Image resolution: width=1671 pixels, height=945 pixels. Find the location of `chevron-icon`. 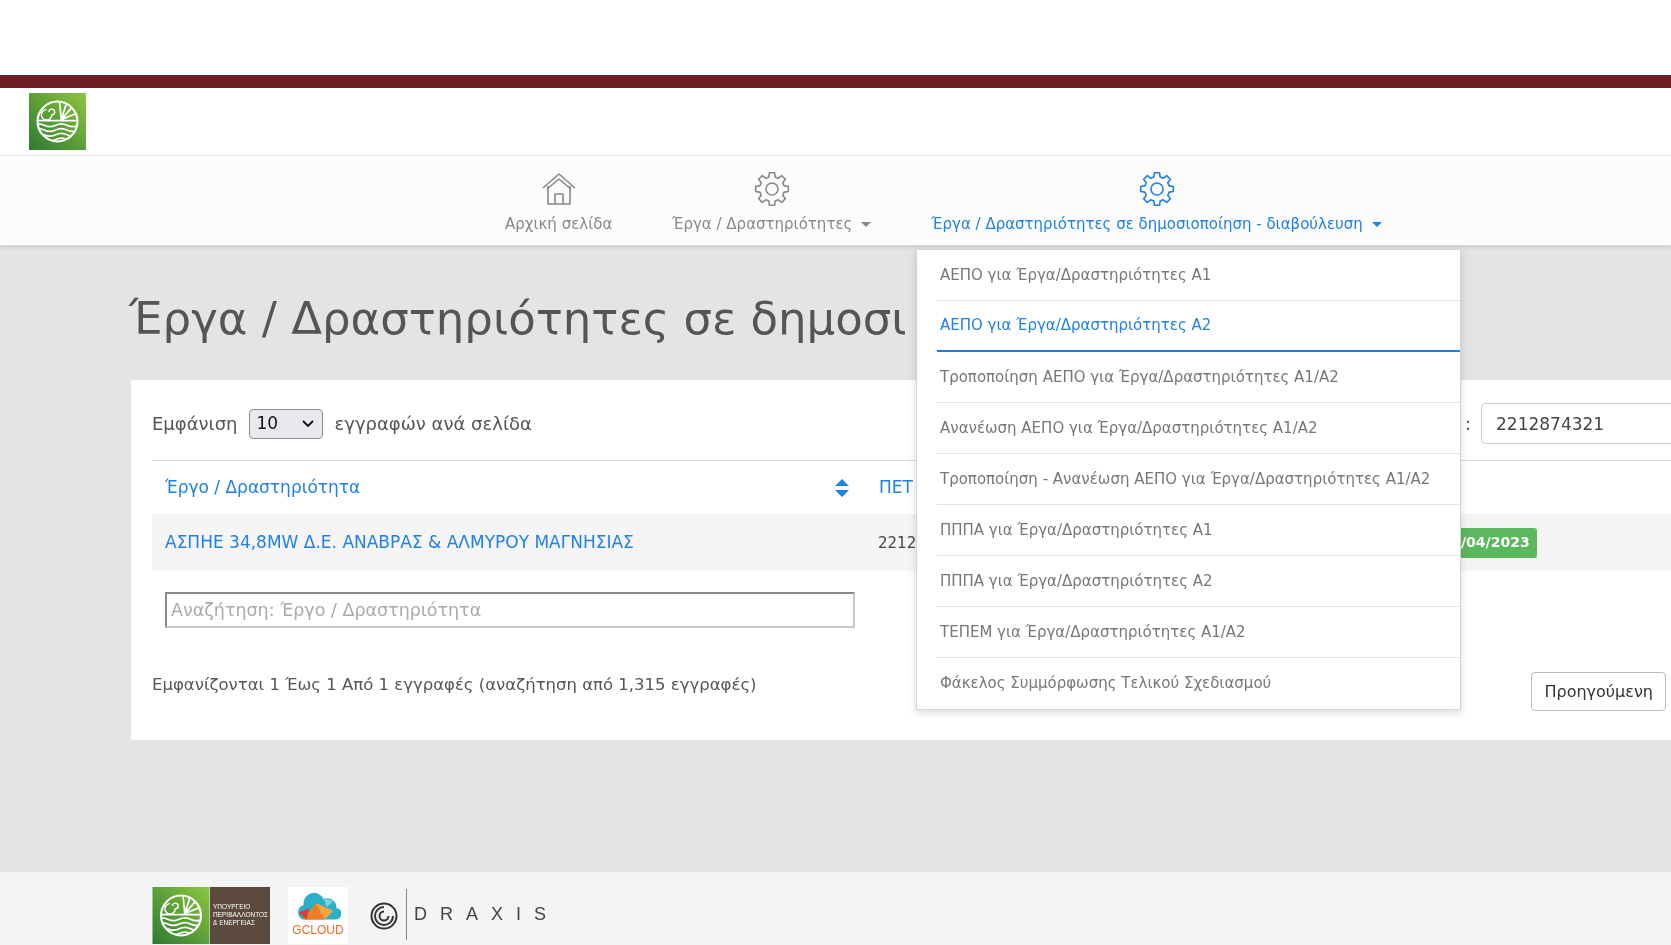

chevron-icon is located at coordinates (307, 423).